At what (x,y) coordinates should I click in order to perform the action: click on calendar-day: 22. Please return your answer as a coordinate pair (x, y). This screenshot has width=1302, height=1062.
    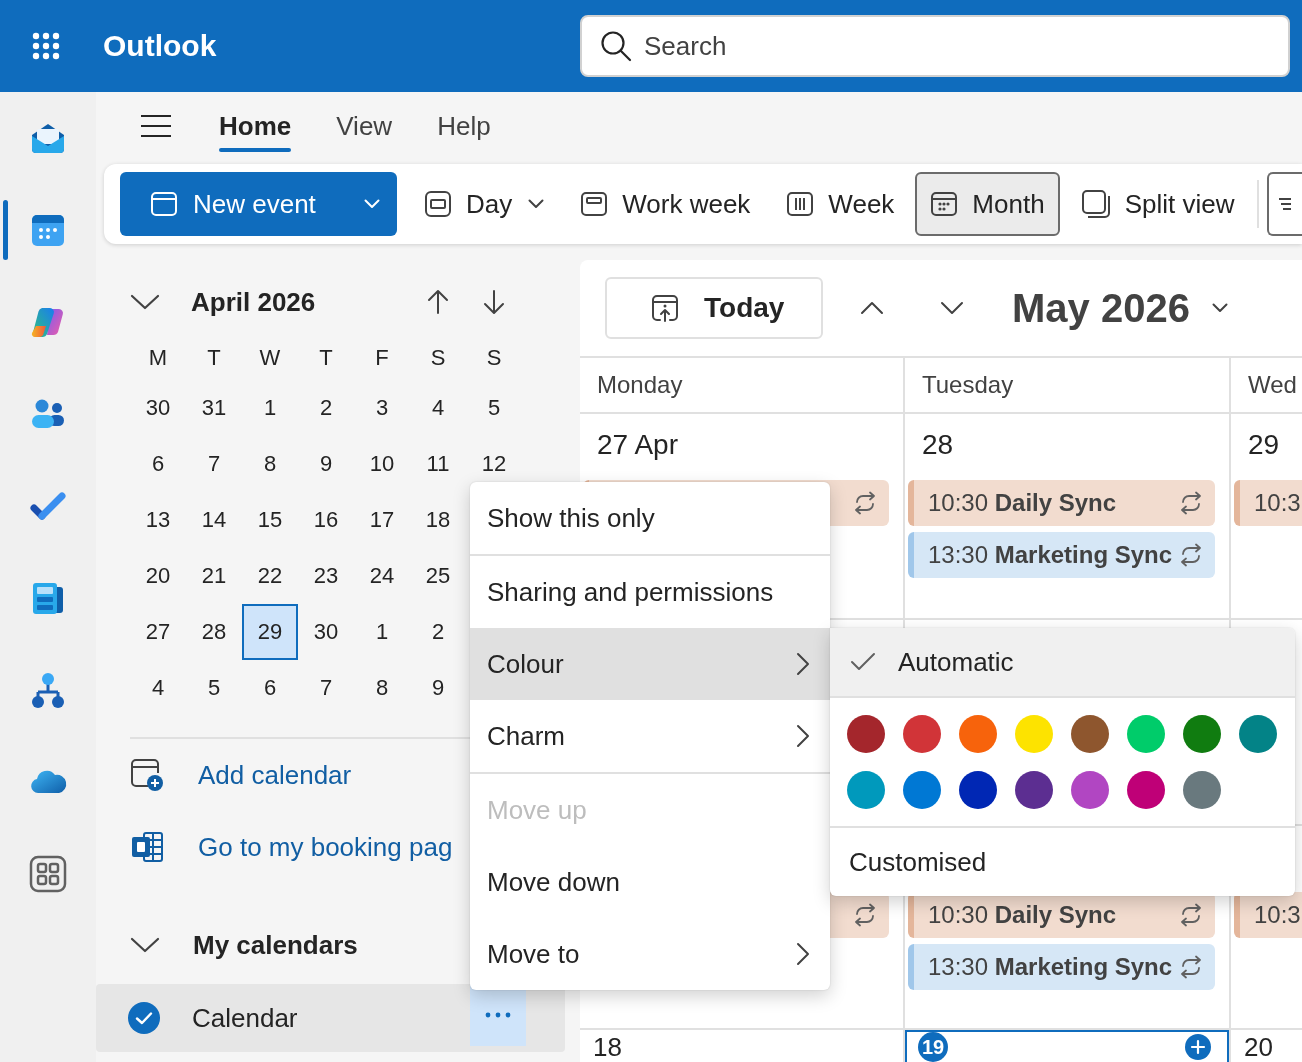
    Looking at the image, I should click on (270, 576).